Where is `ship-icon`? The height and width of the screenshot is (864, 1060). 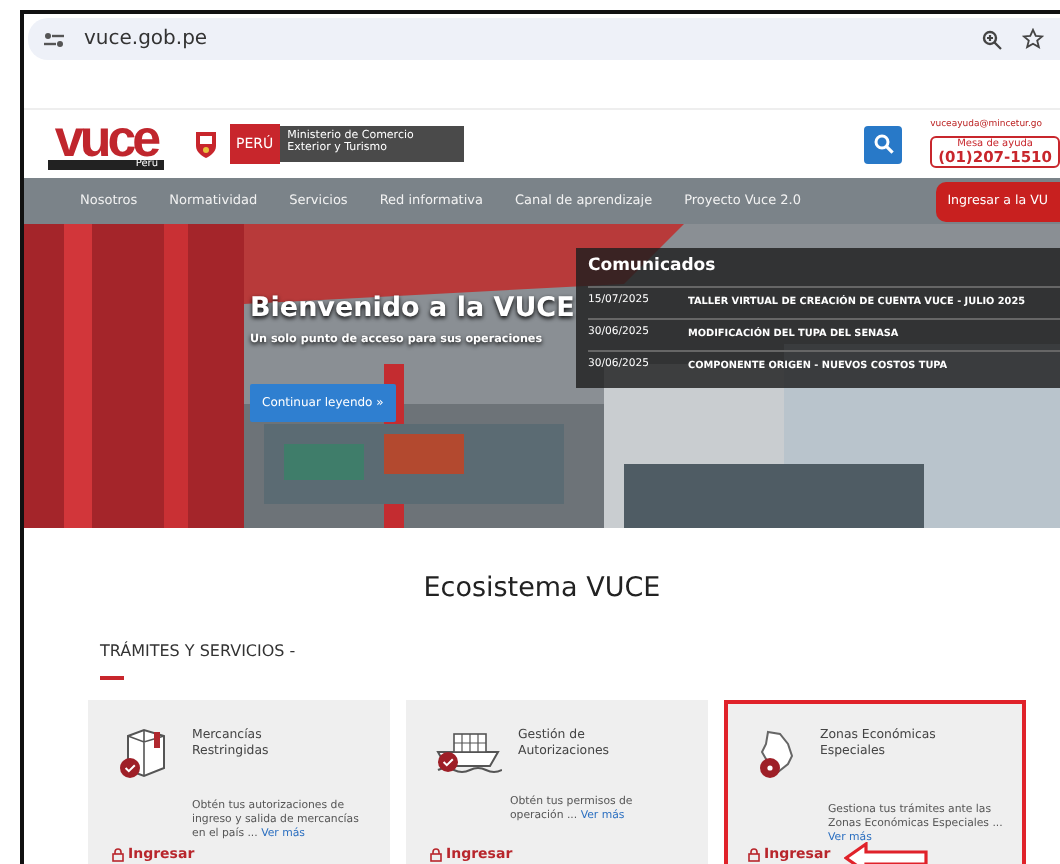 ship-icon is located at coordinates (468, 752).